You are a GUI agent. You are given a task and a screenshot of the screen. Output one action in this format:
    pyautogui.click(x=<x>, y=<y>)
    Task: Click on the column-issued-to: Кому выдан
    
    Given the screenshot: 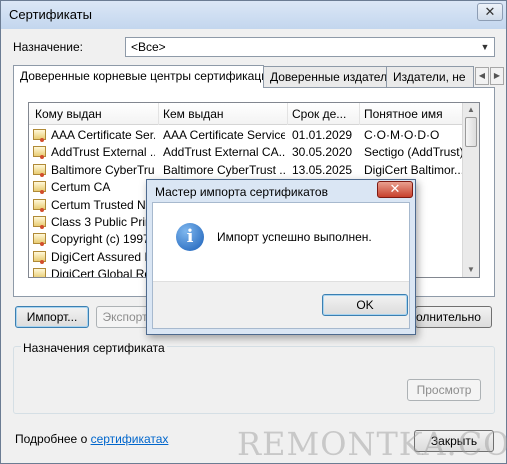 What is the action you would take?
    pyautogui.click(x=95, y=114)
    